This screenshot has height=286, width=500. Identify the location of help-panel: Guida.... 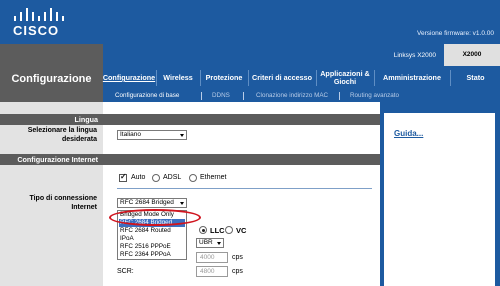
(439, 199).